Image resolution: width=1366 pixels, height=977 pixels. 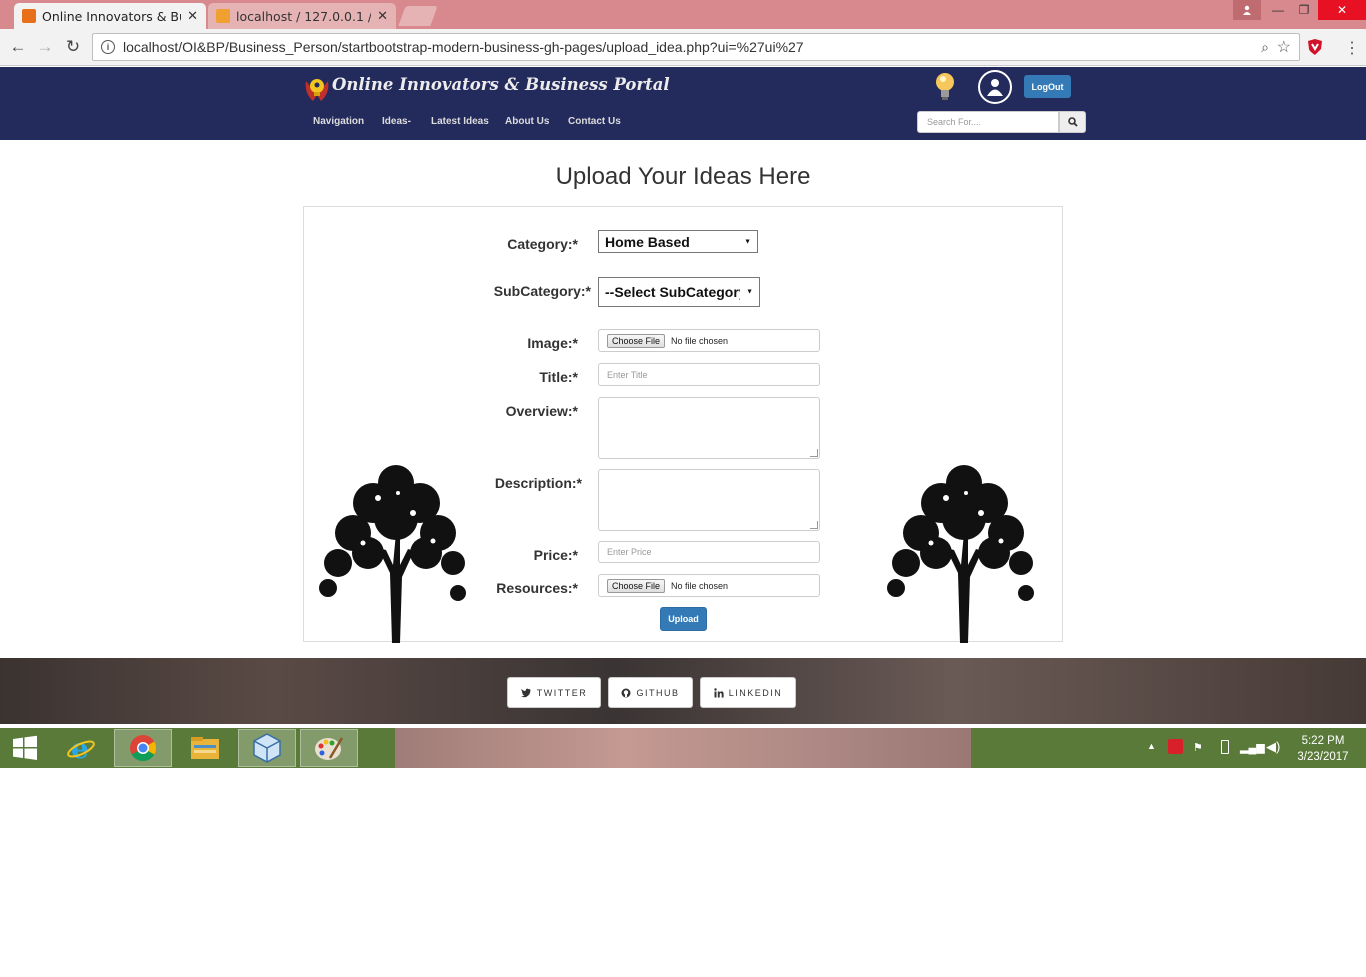 What do you see at coordinates (29, 16) in the screenshot?
I see `xampp-favicon-icon` at bounding box center [29, 16].